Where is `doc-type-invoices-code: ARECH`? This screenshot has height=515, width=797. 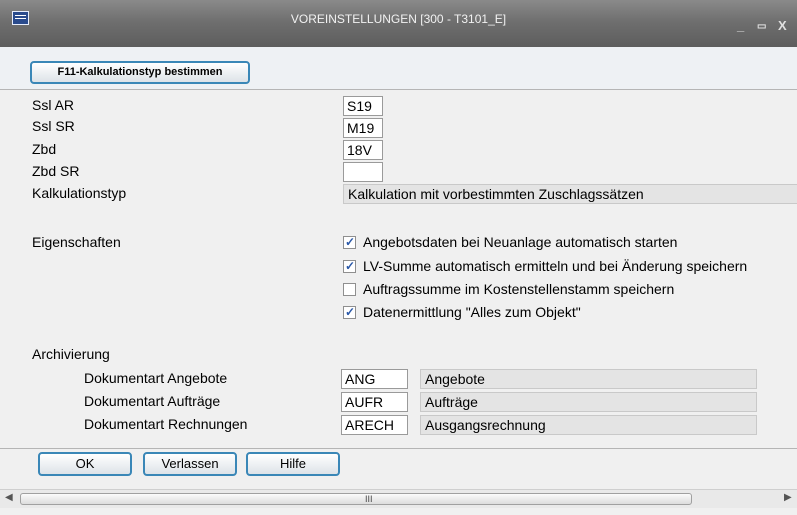 doc-type-invoices-code: ARECH is located at coordinates (374, 425).